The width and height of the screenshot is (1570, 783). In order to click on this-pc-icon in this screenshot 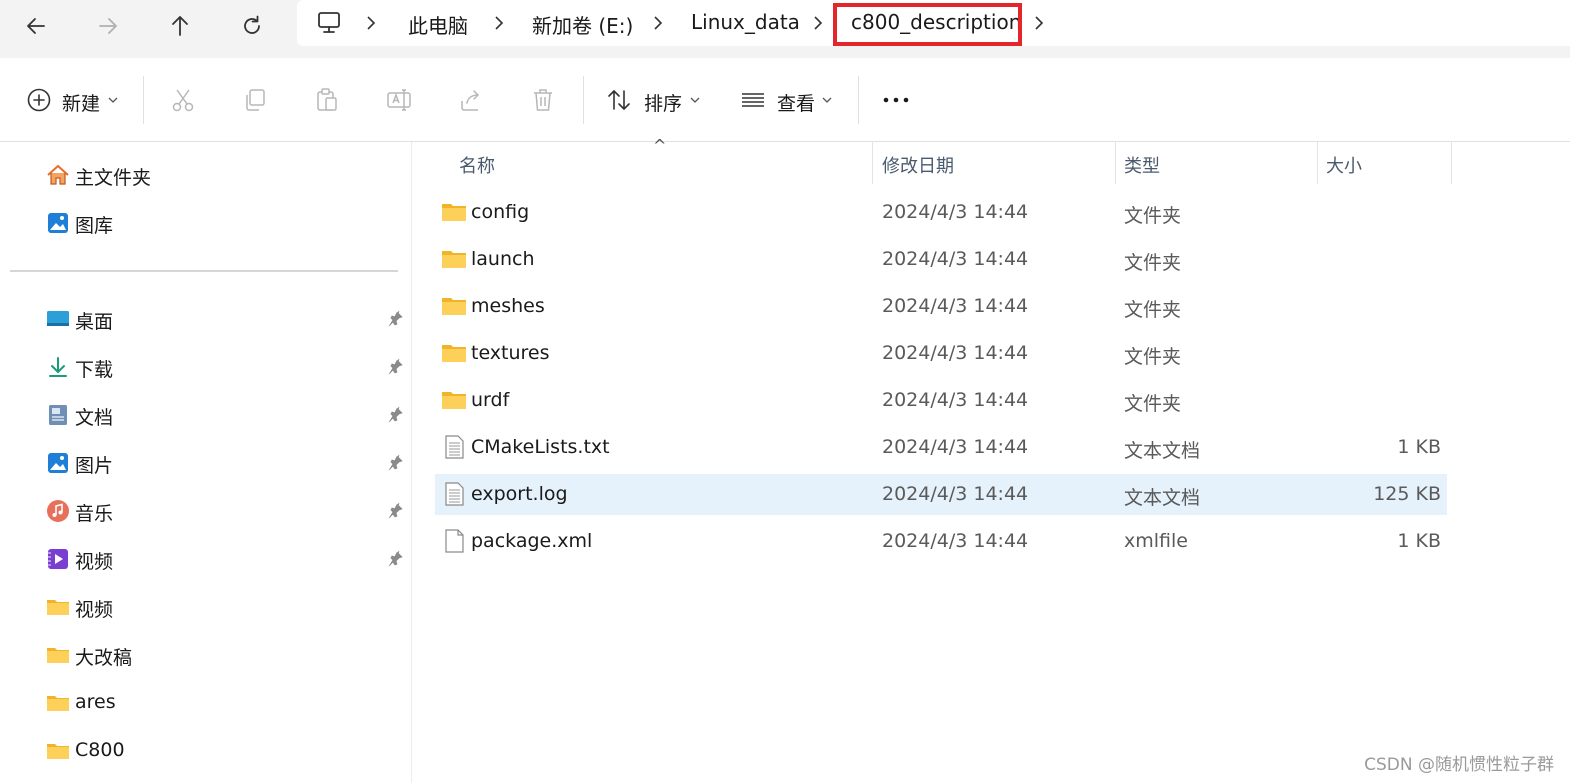, I will do `click(329, 22)`.